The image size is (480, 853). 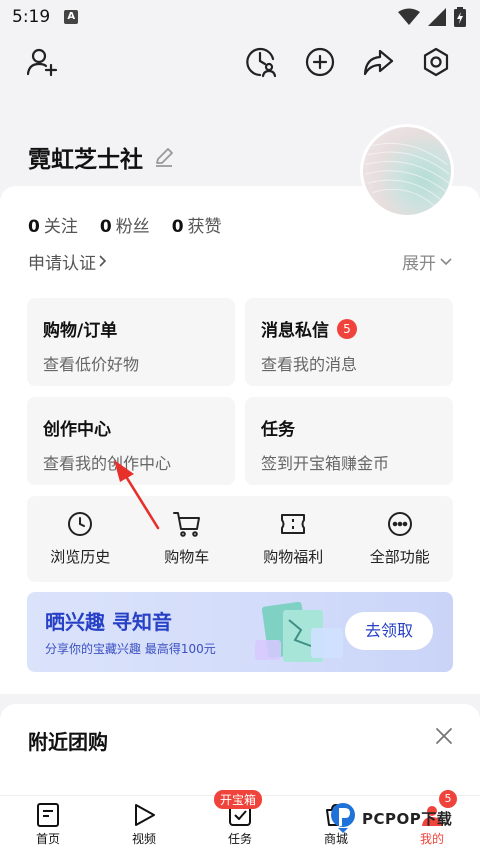 I want to click on add-friend-button, so click(x=42, y=62).